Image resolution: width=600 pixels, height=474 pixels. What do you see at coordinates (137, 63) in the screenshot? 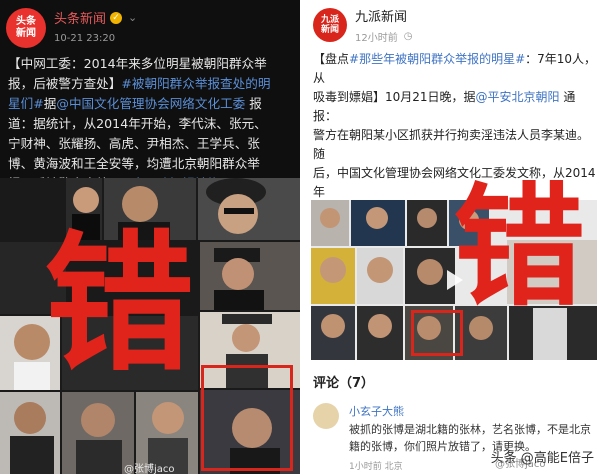
I see `text-segment: 【中网工委：2014年来多位明星被朝阳群众举` at bounding box center [137, 63].